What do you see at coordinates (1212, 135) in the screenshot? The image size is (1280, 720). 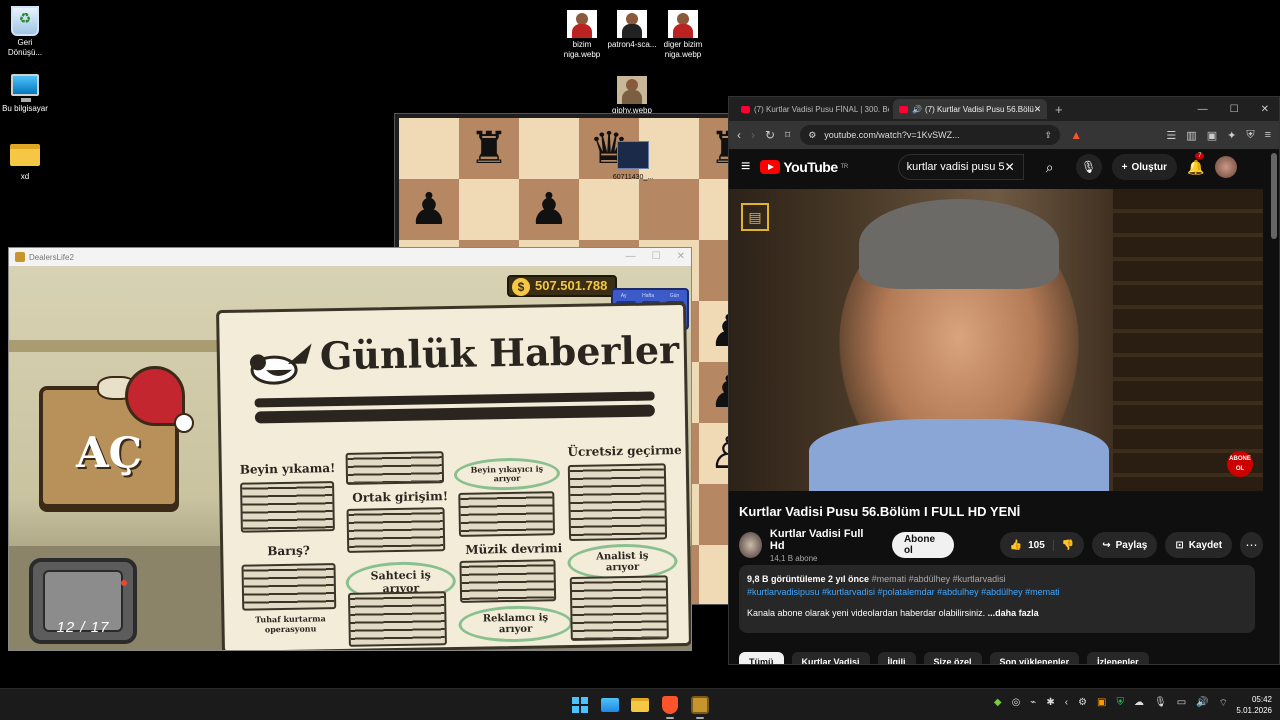 I see `wallet-icon: ▣` at bounding box center [1212, 135].